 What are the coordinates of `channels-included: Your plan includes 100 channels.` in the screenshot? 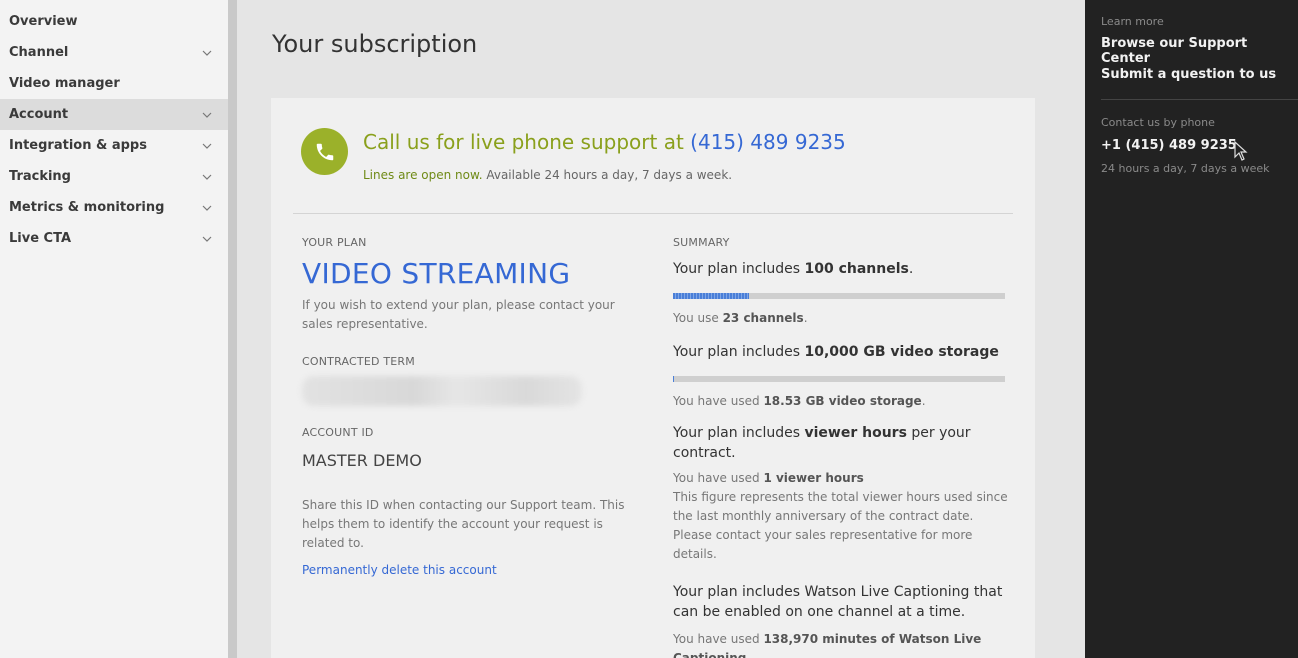 It's located at (840, 269).